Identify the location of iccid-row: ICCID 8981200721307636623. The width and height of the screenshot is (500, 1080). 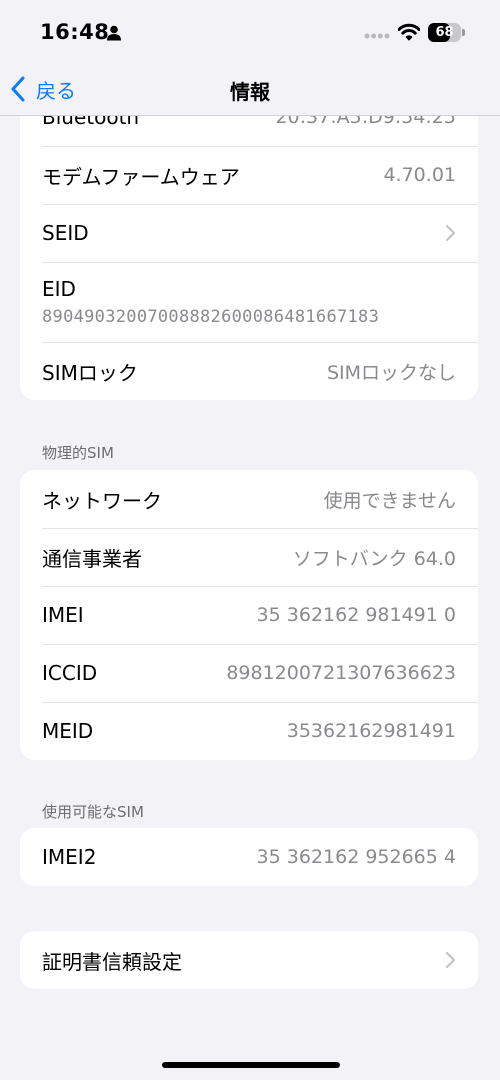
(249, 673).